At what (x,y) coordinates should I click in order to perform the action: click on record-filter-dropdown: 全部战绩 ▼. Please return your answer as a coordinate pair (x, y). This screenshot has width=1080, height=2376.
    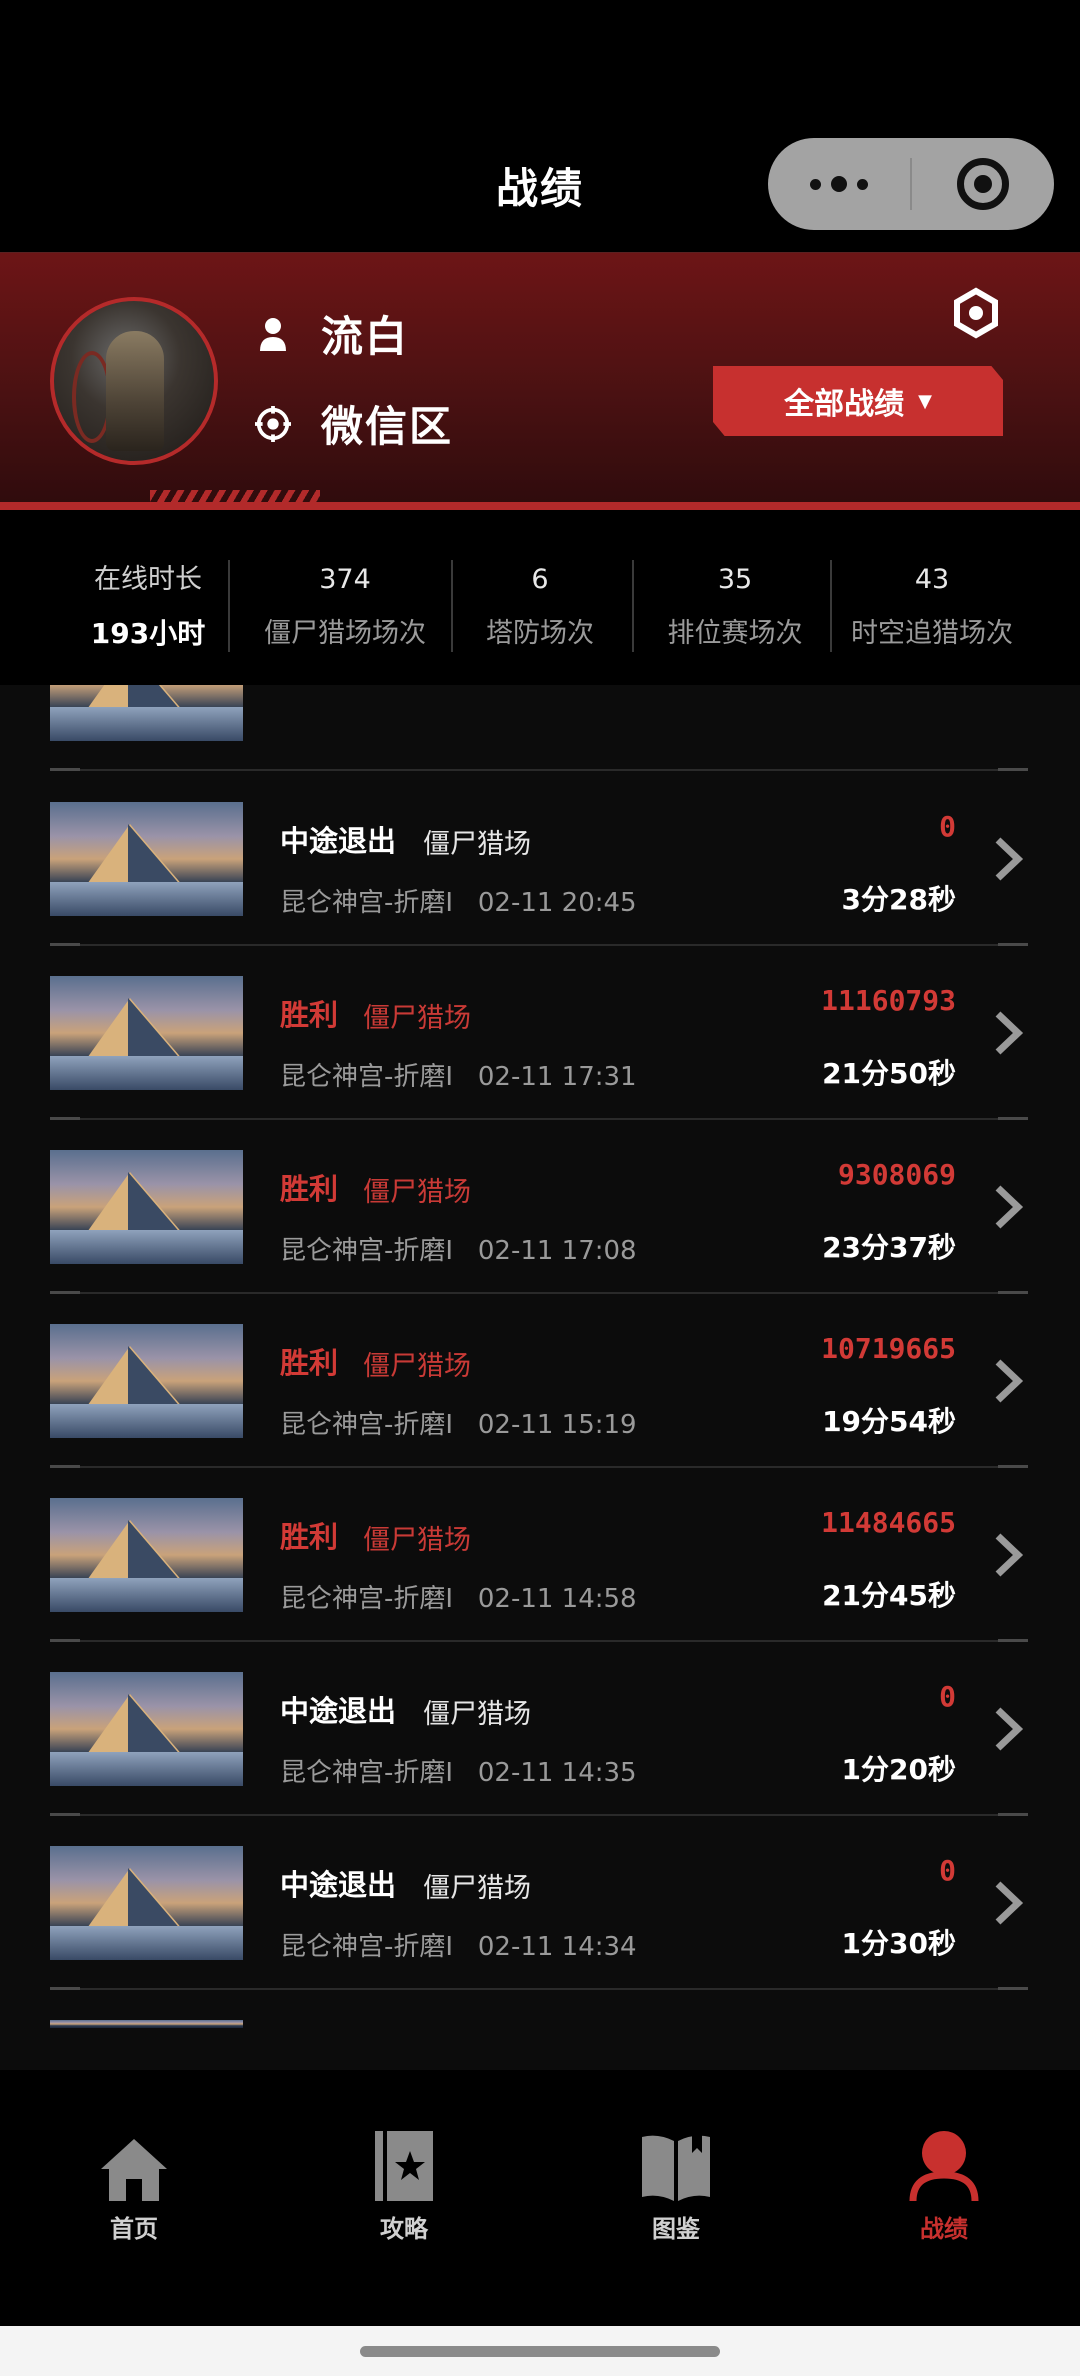
    Looking at the image, I should click on (858, 401).